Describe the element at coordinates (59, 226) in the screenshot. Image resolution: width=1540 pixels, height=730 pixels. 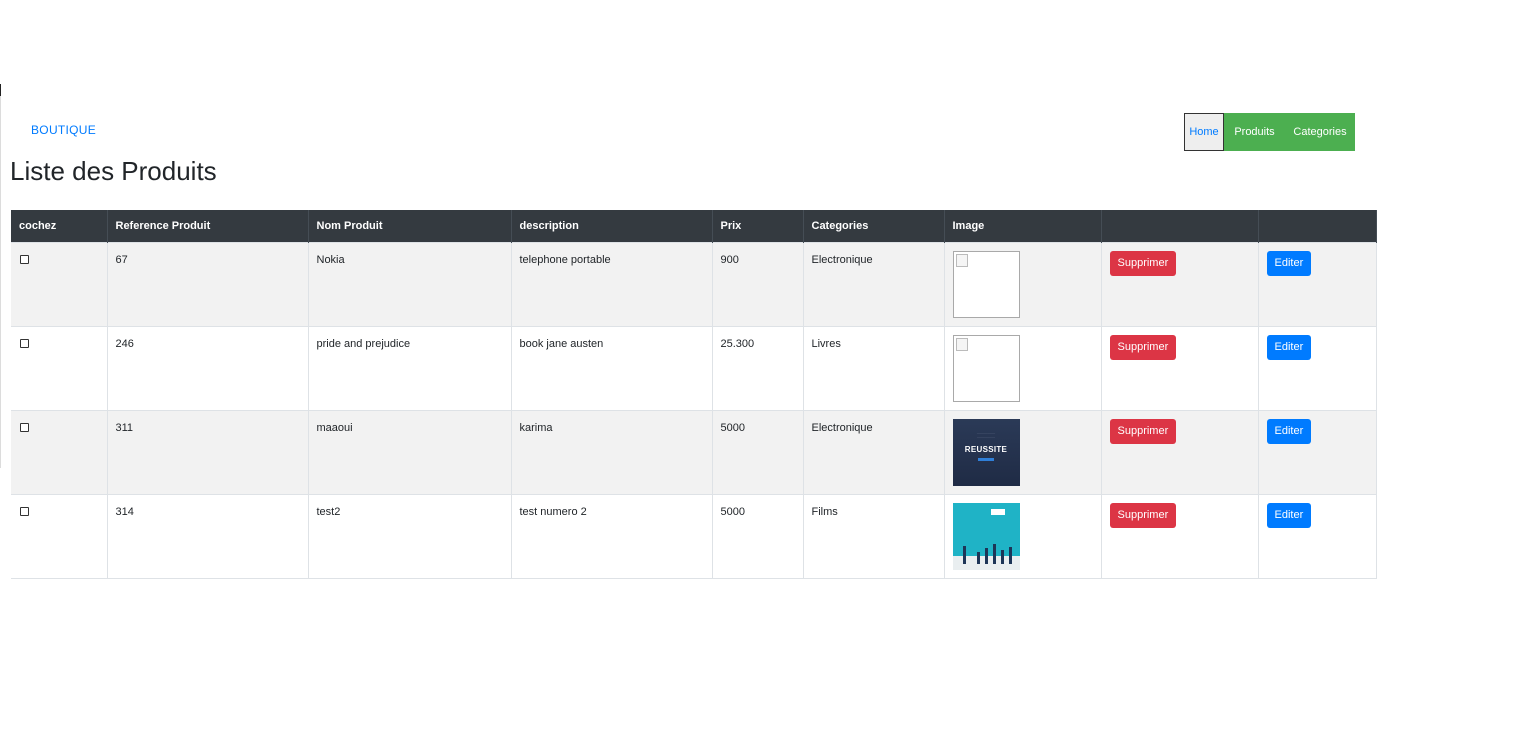
I see `header-cochez: cochez` at that location.